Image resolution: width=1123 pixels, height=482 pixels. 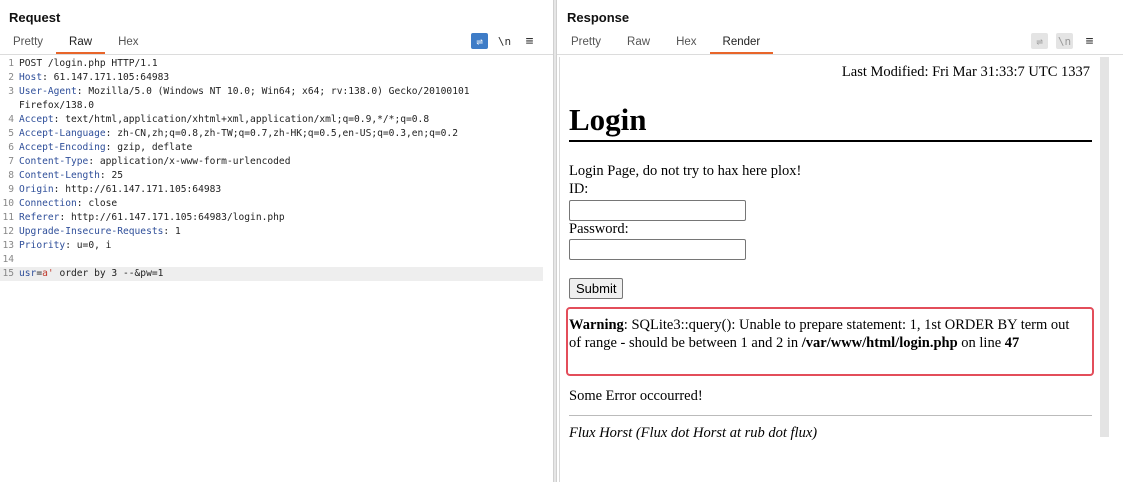 I want to click on request-toolbar: ⇌ \n ≡, so click(x=504, y=41).